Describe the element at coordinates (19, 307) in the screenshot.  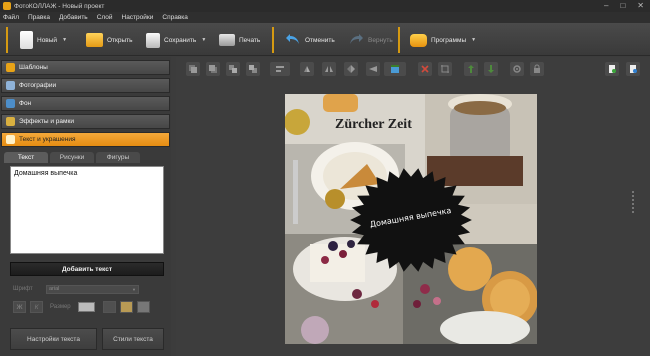
I see `bold-button: Ж` at that location.